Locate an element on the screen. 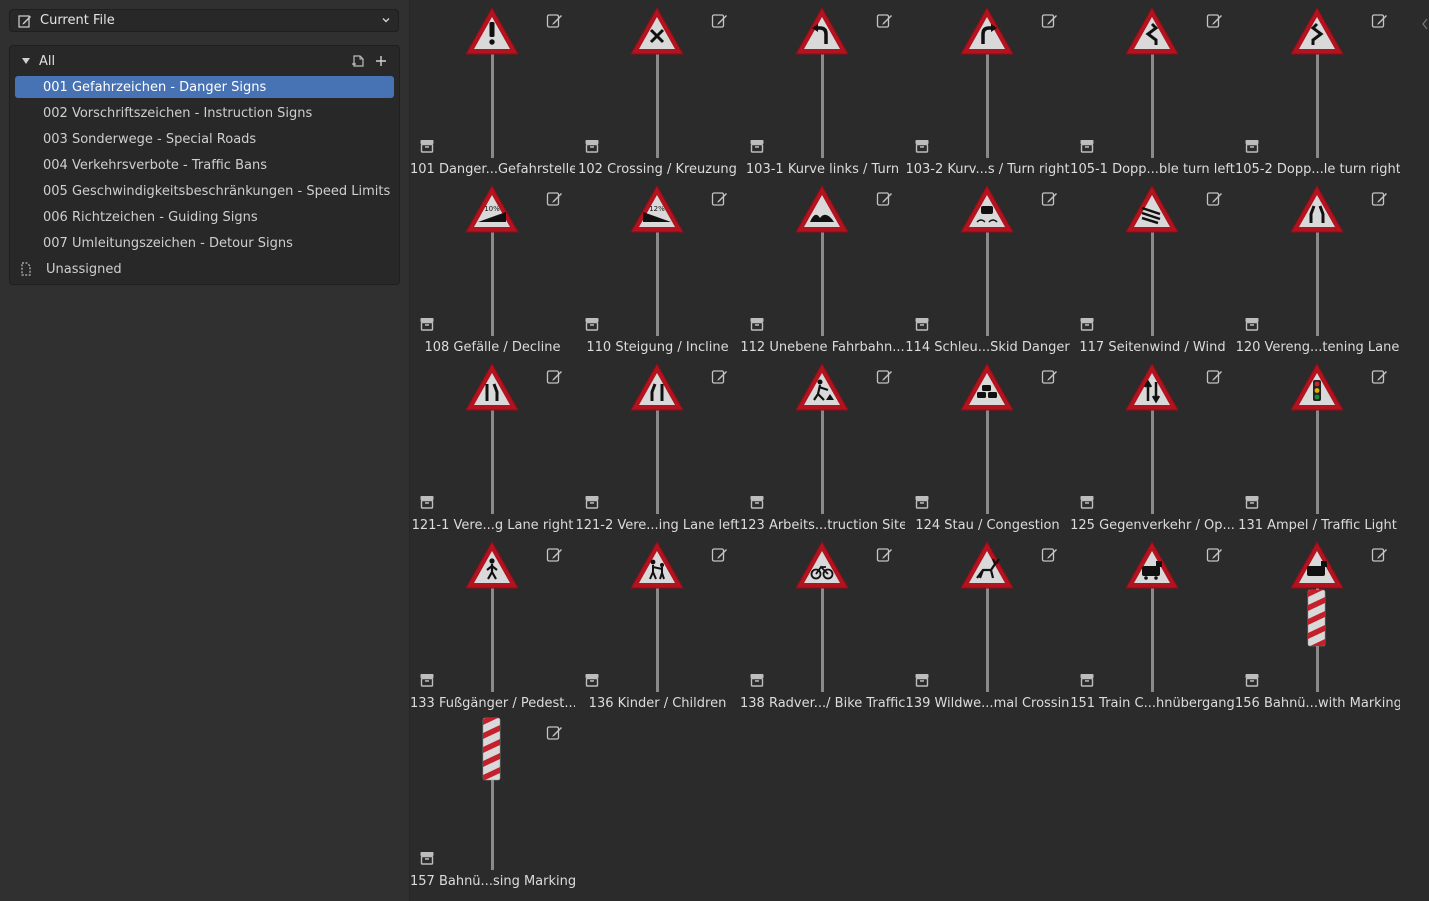 This screenshot has height=901, width=1429. catalog-item-traffic-bans: 004 Verkehrsverbote - Traffic Bans is located at coordinates (204, 165).